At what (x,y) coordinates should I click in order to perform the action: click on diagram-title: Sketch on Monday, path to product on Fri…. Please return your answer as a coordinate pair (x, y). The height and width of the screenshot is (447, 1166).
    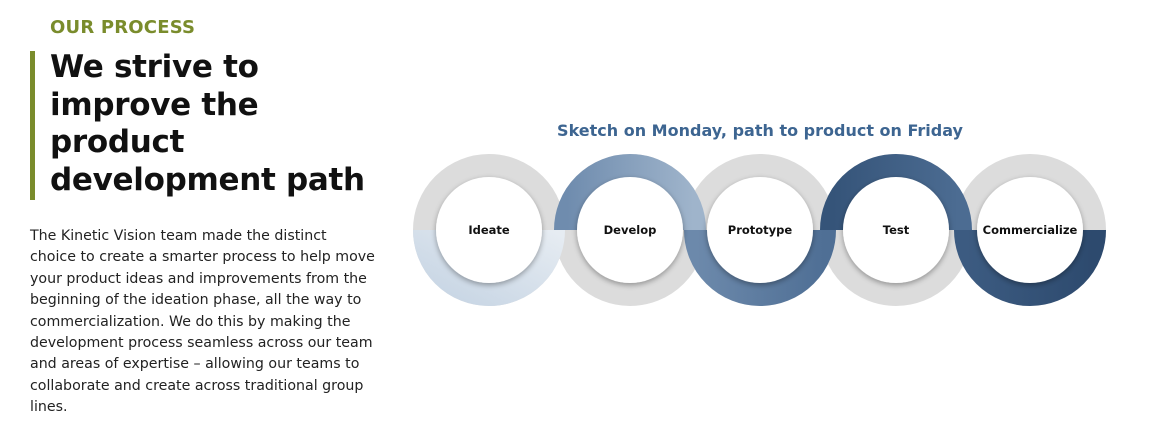
    Looking at the image, I should click on (760, 130).